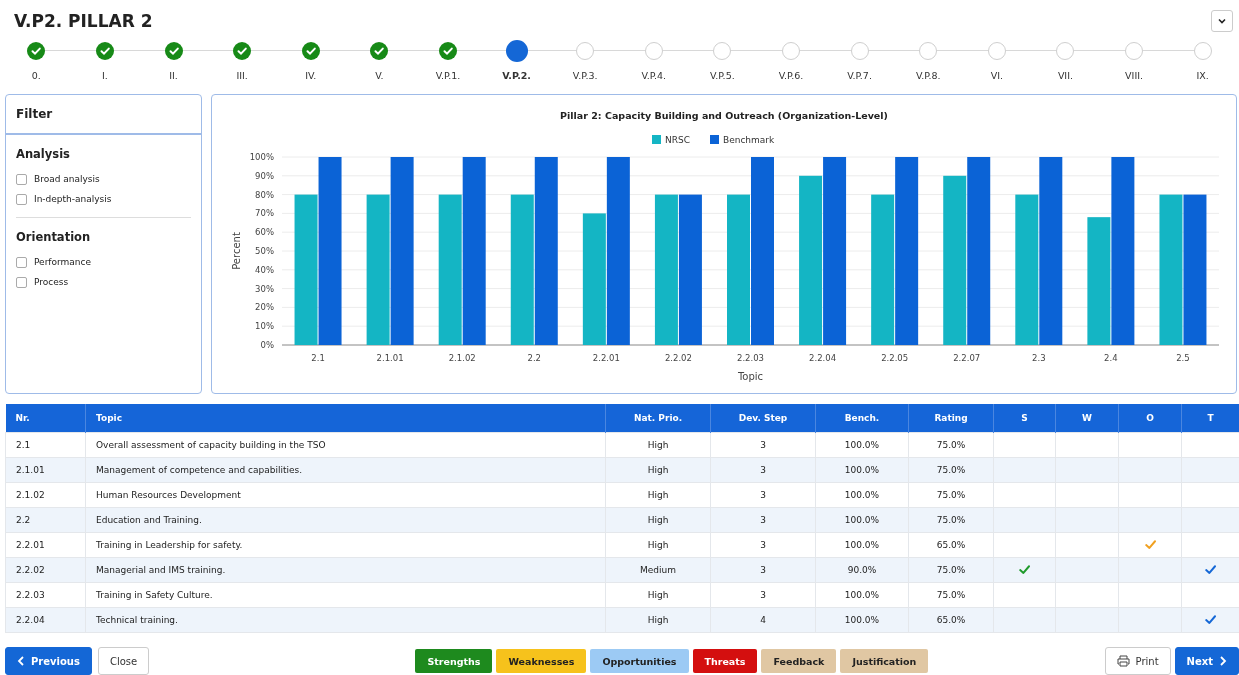 This screenshot has height=675, width=1239. Describe the element at coordinates (45, 470) in the screenshot. I see `table-cell: 2.1.01` at that location.